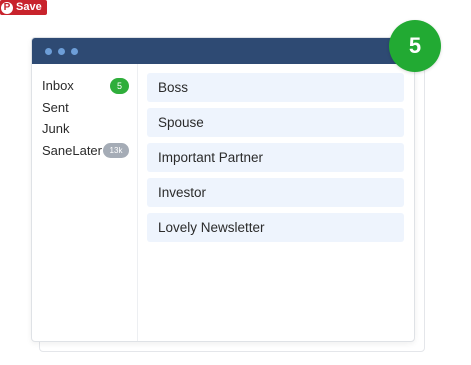 Image resolution: width=471 pixels, height=365 pixels. I want to click on sidebar-item-sent: Sent, so click(84, 108).